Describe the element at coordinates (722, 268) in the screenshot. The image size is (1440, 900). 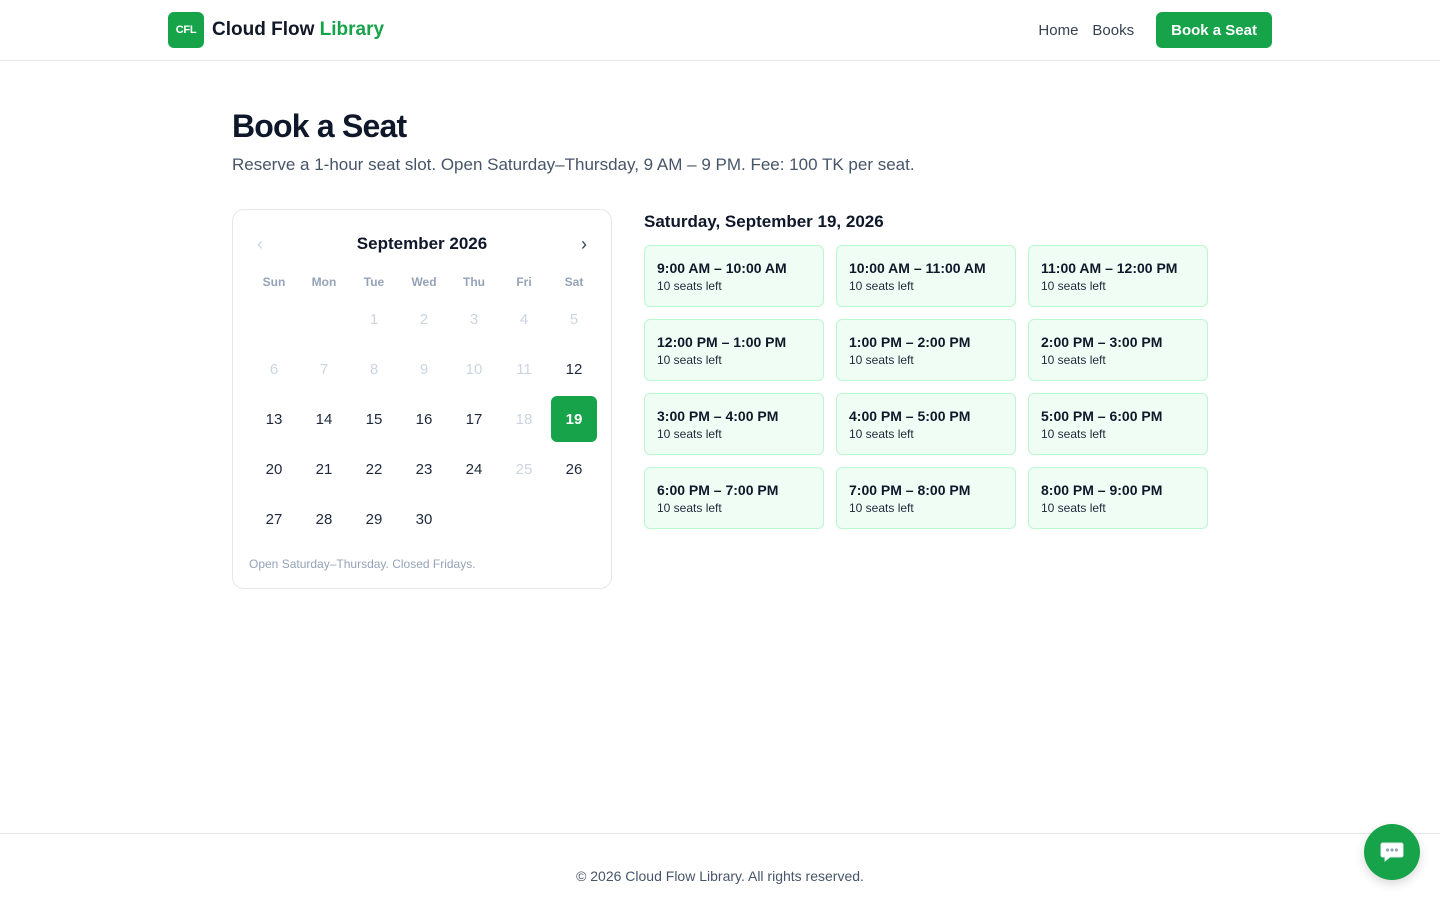
I see `slot-time-label: 9:00 AM – 10:00 AM` at that location.